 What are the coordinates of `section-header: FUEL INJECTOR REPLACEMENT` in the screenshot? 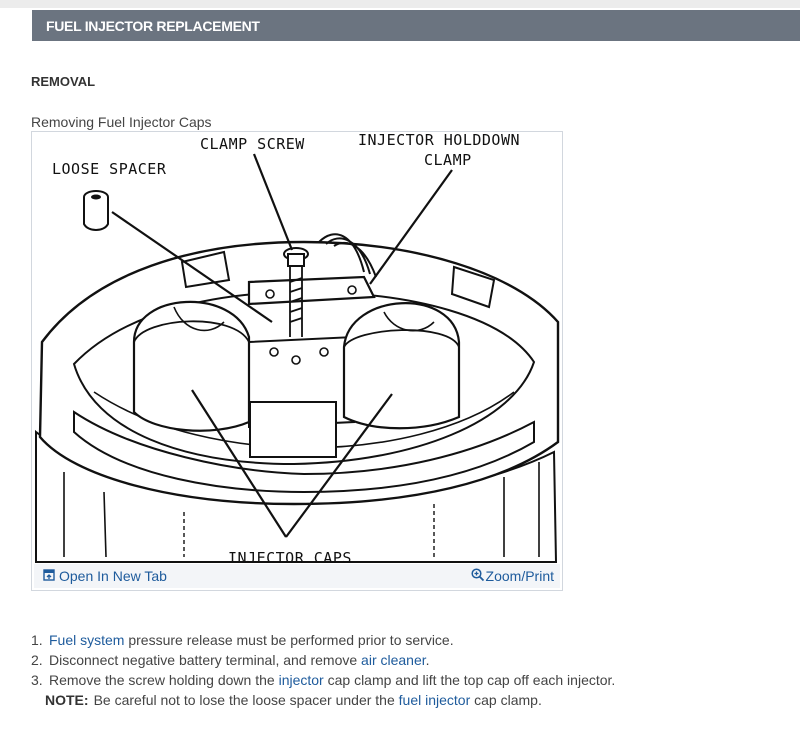 It's located at (416, 25).